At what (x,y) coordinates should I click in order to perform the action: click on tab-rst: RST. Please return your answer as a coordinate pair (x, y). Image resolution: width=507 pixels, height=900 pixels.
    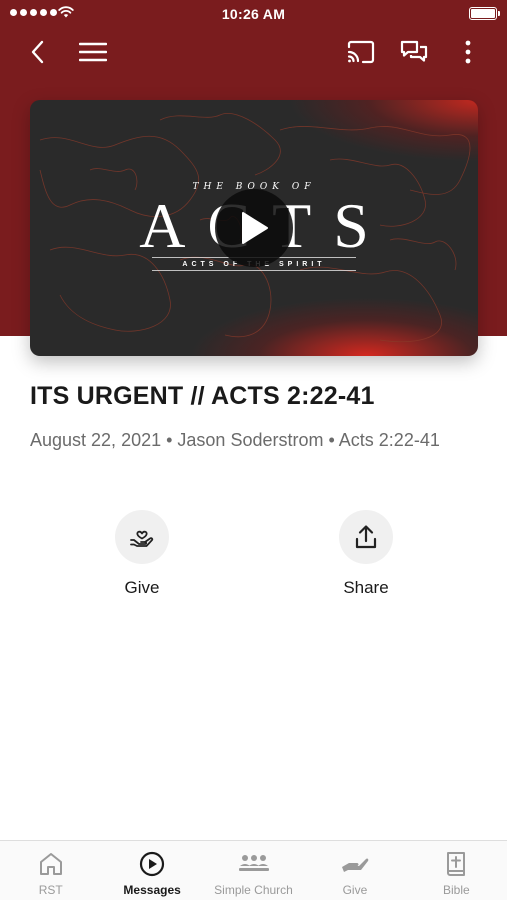
    Looking at the image, I should click on (50, 870).